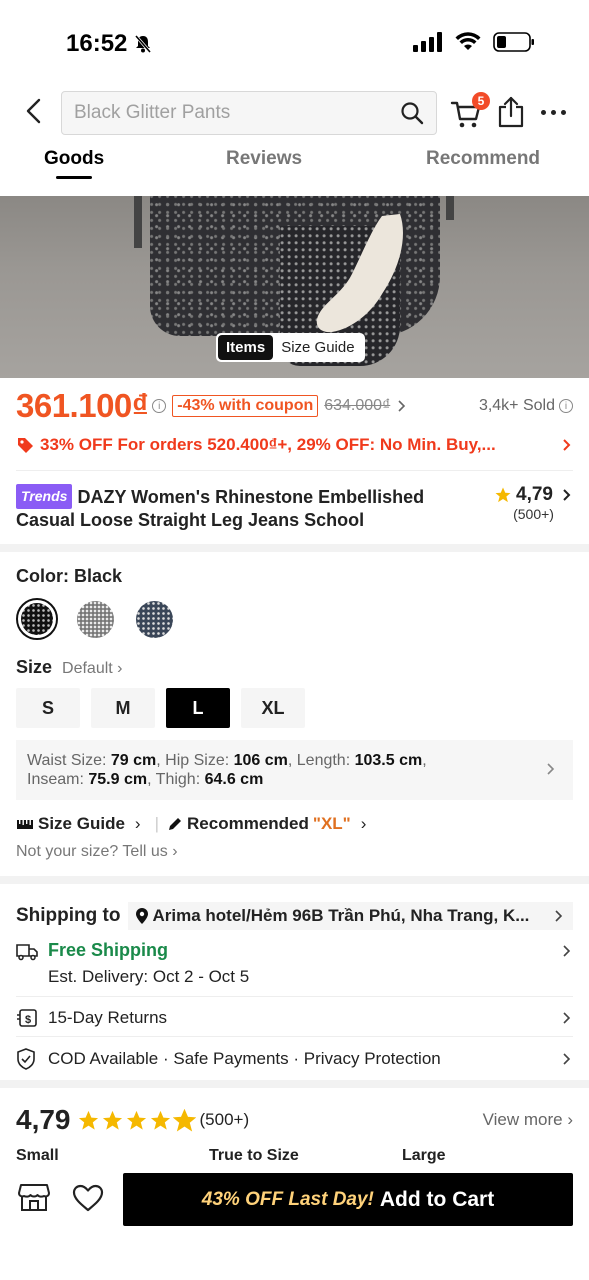 The image size is (589, 1280). Describe the element at coordinates (470, 111) in the screenshot. I see `cart-button: 5` at that location.